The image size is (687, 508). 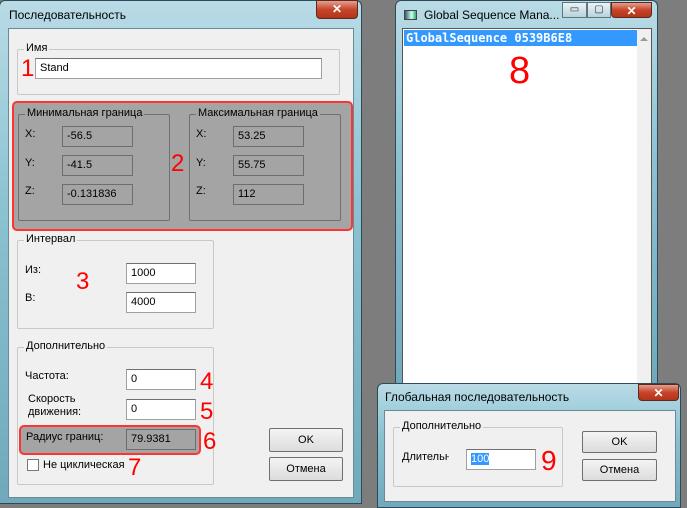 I want to click on duration-label: Длительн, so click(x=425, y=457).